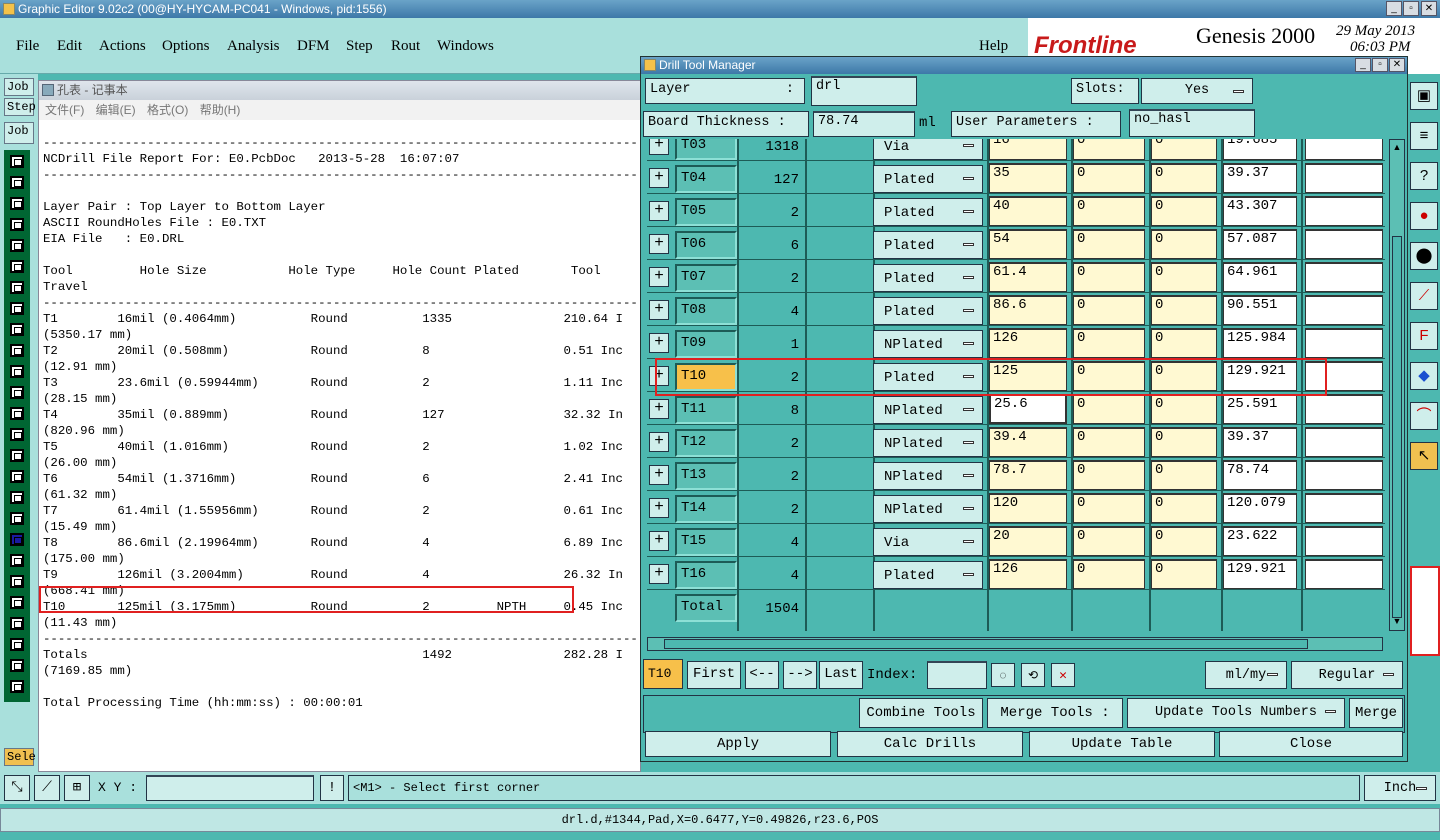  Describe the element at coordinates (1260, 211) in the screenshot. I see `finish-size-field: 43.307` at that location.